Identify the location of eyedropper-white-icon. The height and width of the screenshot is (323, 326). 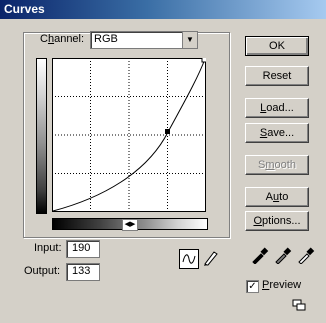
(306, 255).